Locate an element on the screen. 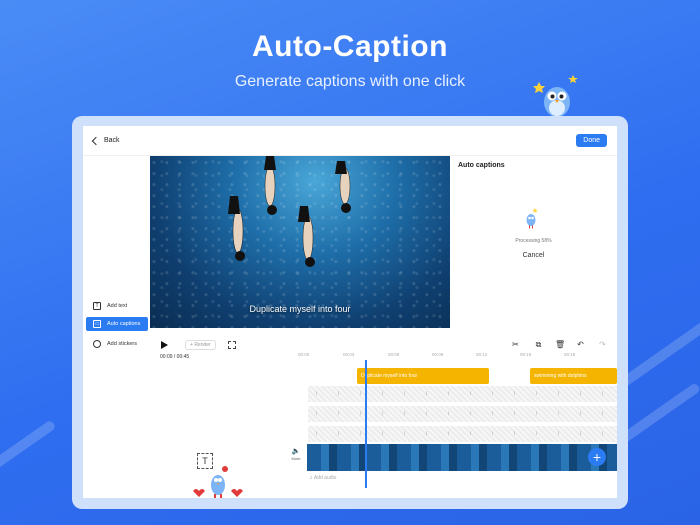 The image size is (700, 525). video-preview: Duplicate myself into four is located at coordinates (300, 242).